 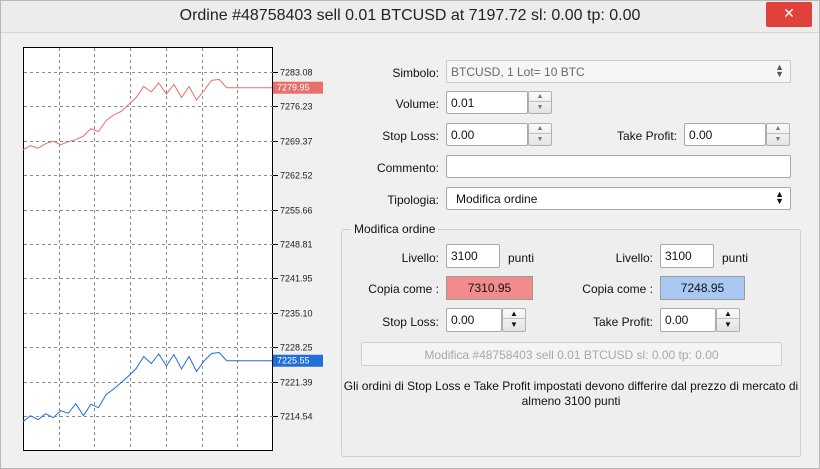 I want to click on ask-price-tag: 7225.55, so click(x=298, y=360).